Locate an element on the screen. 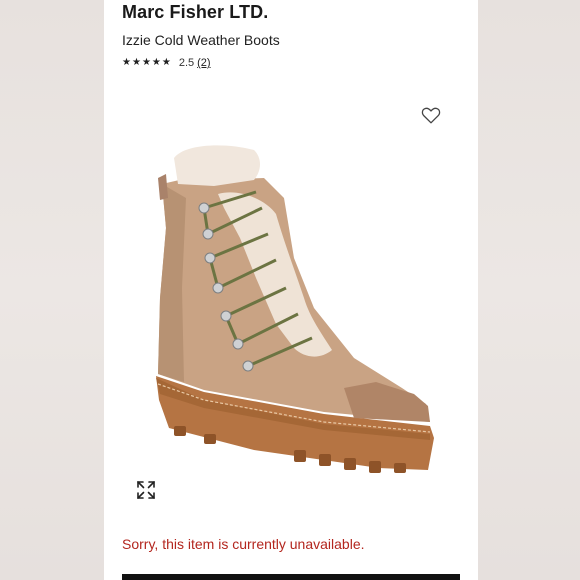  add-to-bag-bar is located at coordinates (291, 577).